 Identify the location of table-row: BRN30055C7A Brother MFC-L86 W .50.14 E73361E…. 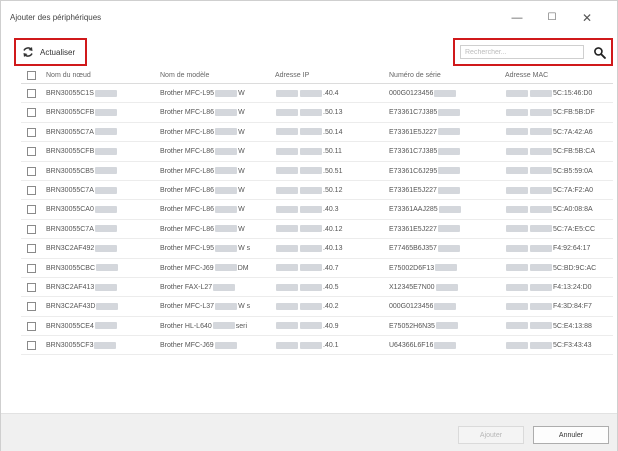
(317, 133).